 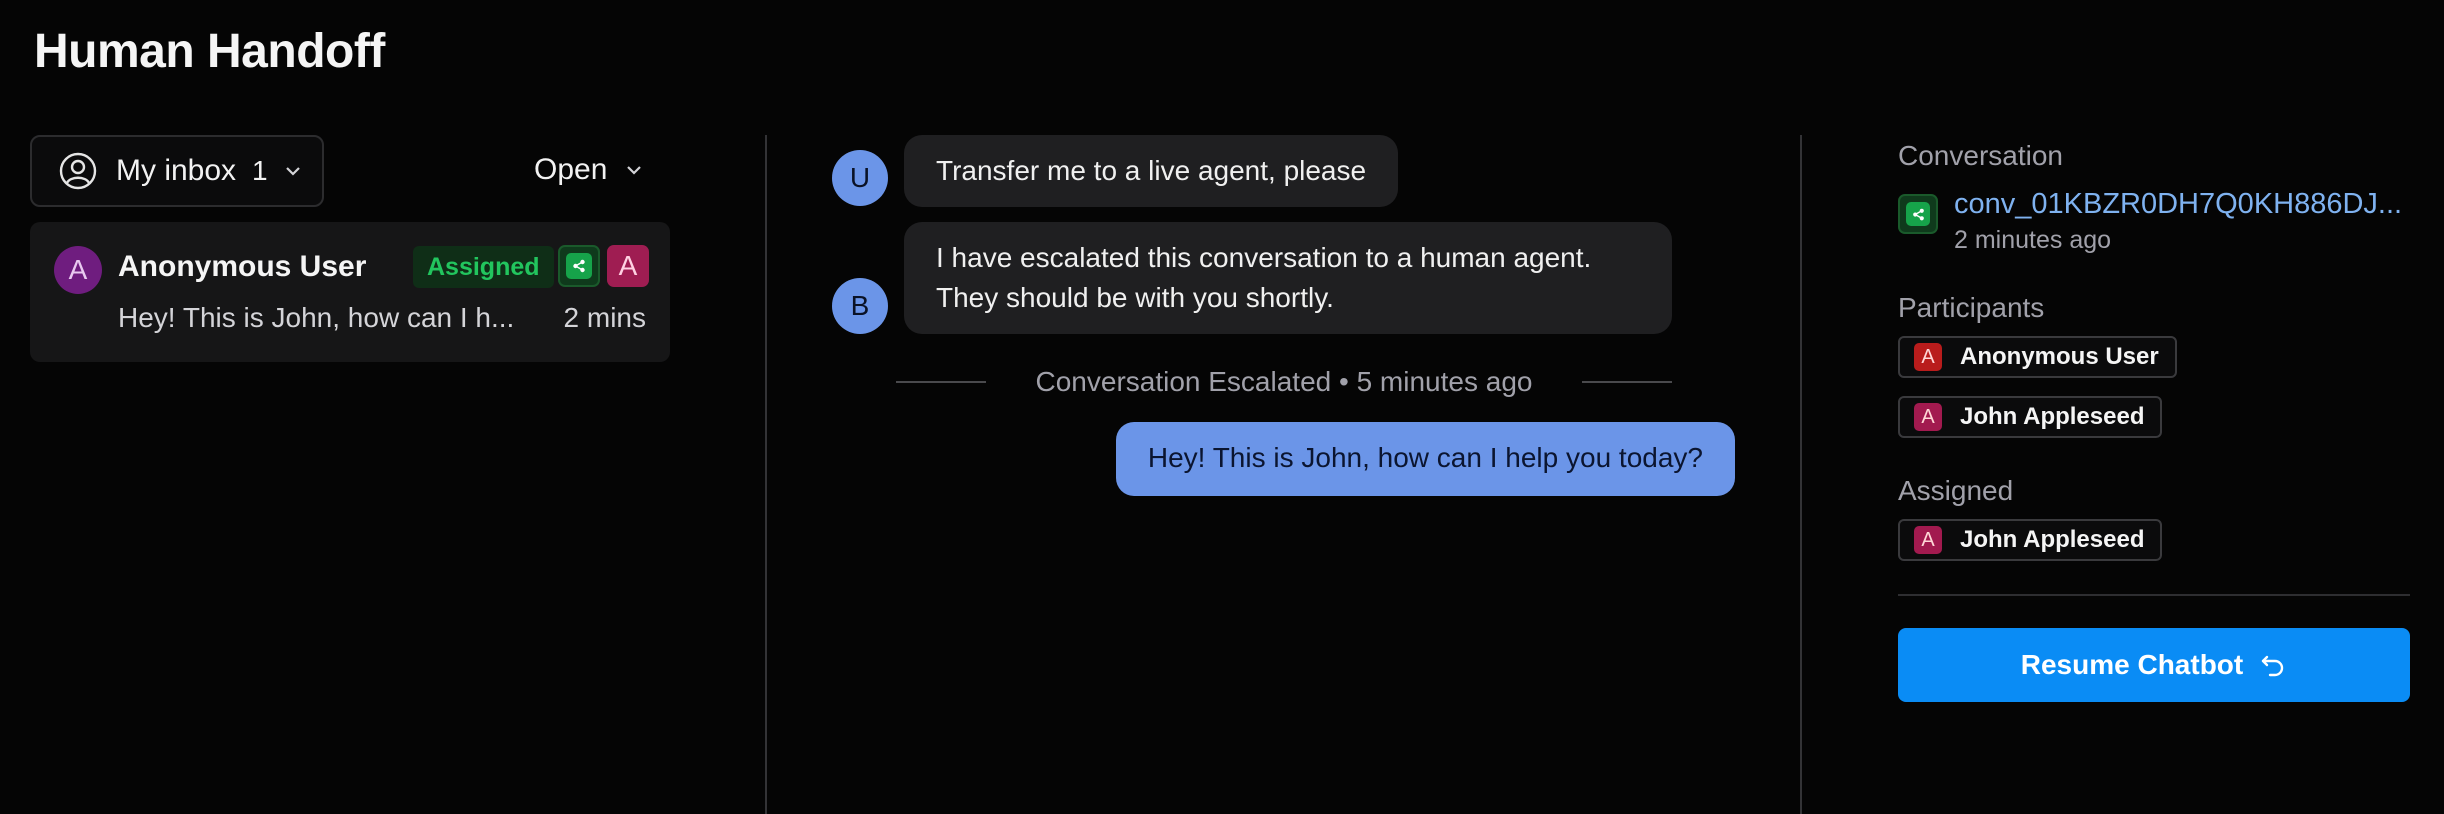 I want to click on undo-icon, so click(x=2273, y=666).